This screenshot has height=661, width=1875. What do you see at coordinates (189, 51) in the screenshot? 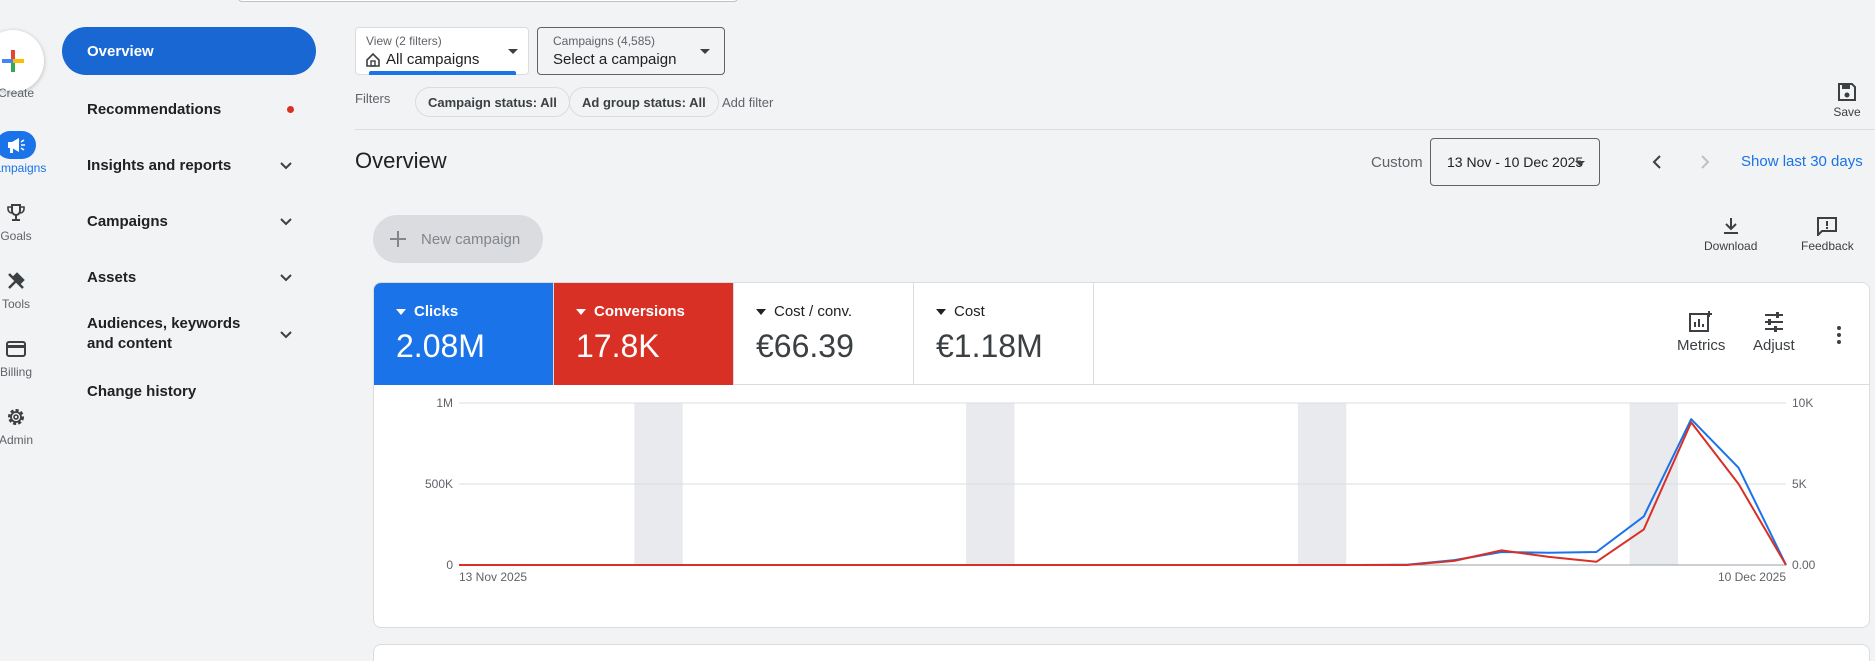
I see `nav-item-overview: Overview` at bounding box center [189, 51].